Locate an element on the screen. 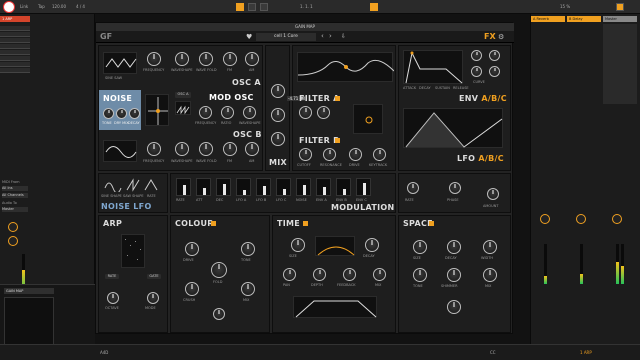 This screenshot has width=640, height=360. audio-to-select: Master is located at coordinates (15, 209).